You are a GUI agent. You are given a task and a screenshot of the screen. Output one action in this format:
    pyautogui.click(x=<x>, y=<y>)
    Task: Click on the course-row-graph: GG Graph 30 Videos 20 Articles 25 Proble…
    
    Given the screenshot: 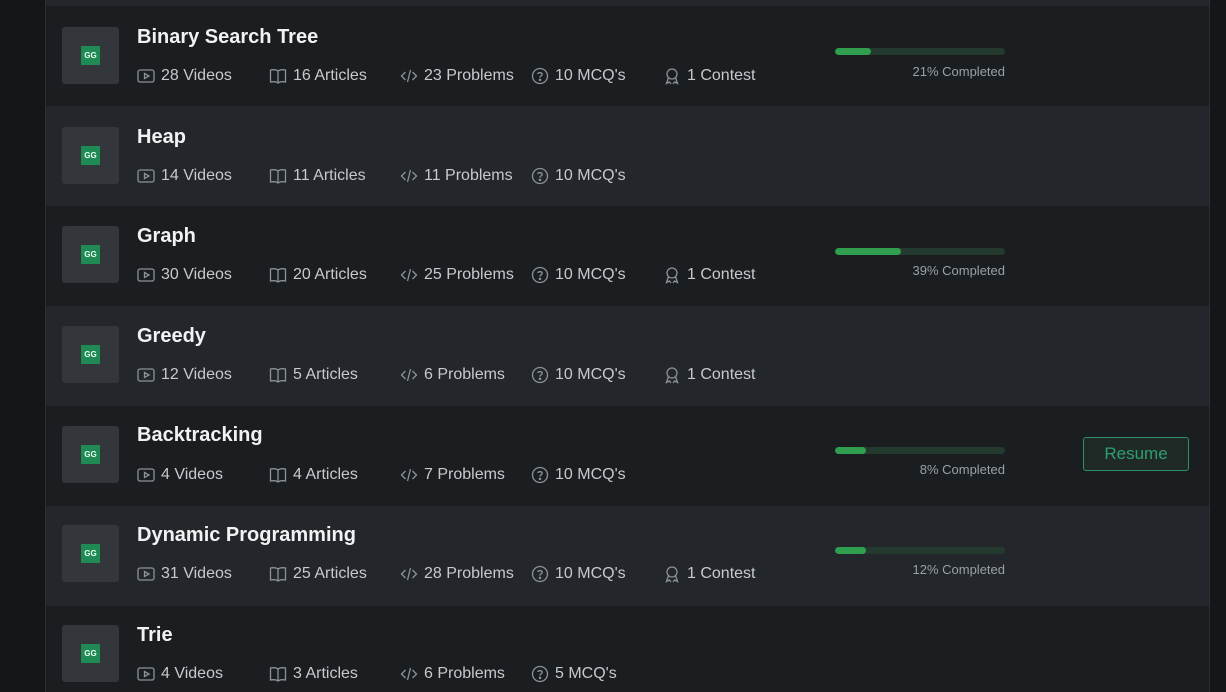 What is the action you would take?
    pyautogui.click(x=627, y=256)
    